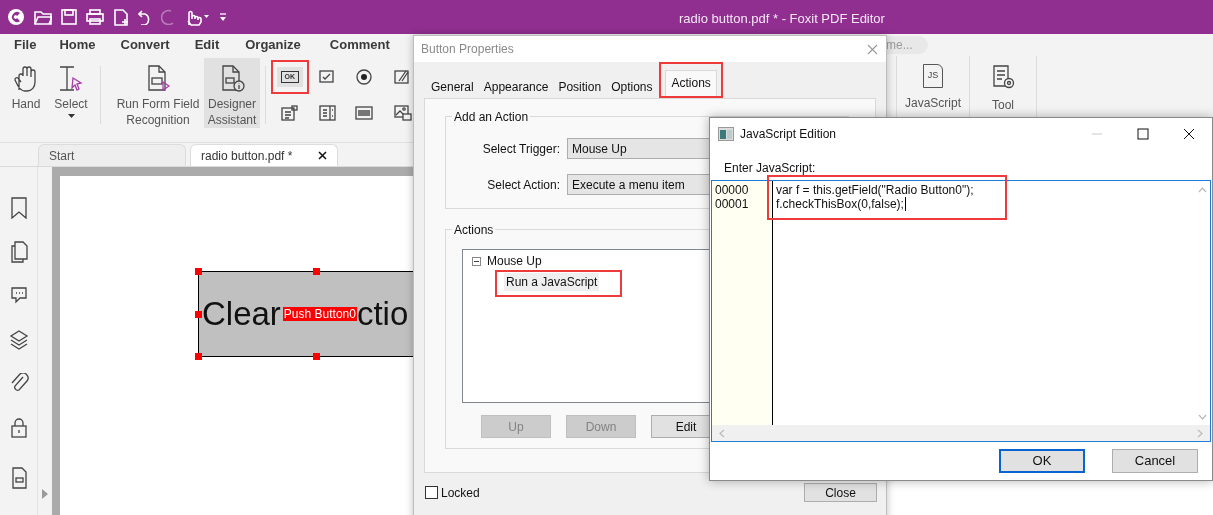  I want to click on window-title: radio button.pdf * - Foxit PDF Editor, so click(782, 19).